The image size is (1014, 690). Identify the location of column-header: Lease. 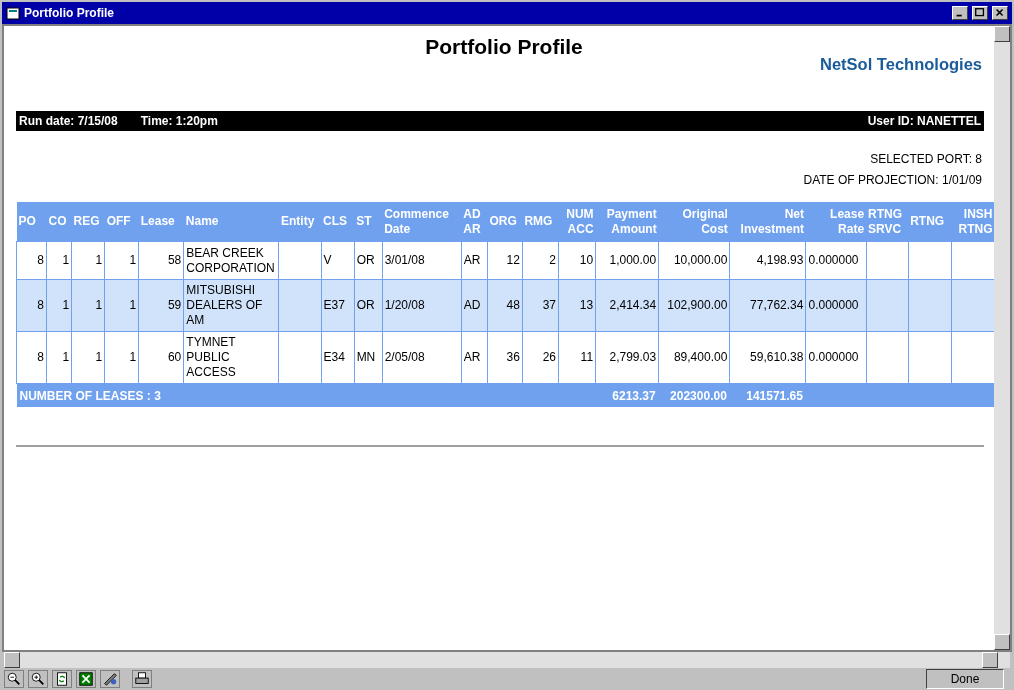
(161, 221).